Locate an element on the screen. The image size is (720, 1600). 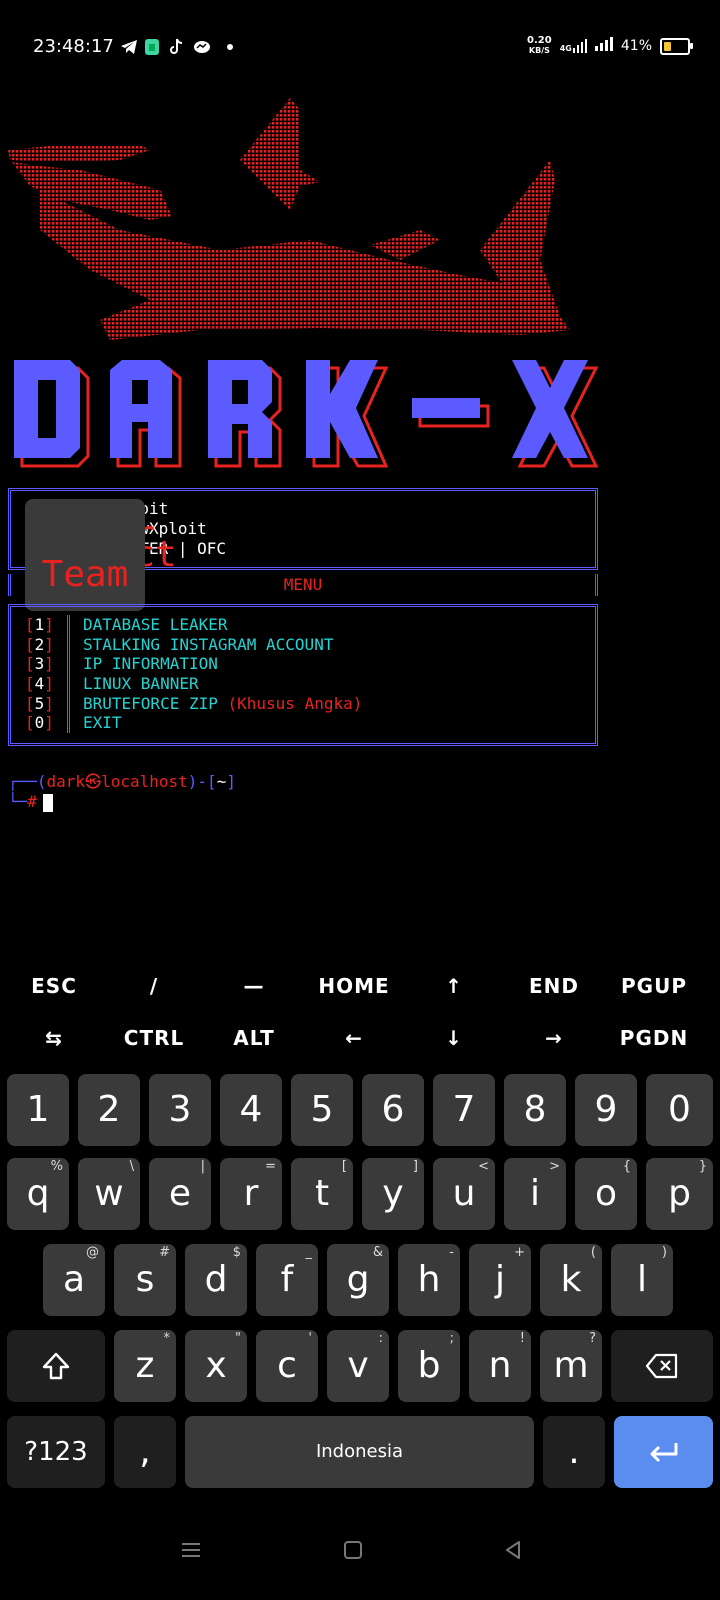
key-c: c ' is located at coordinates (287, 1366).